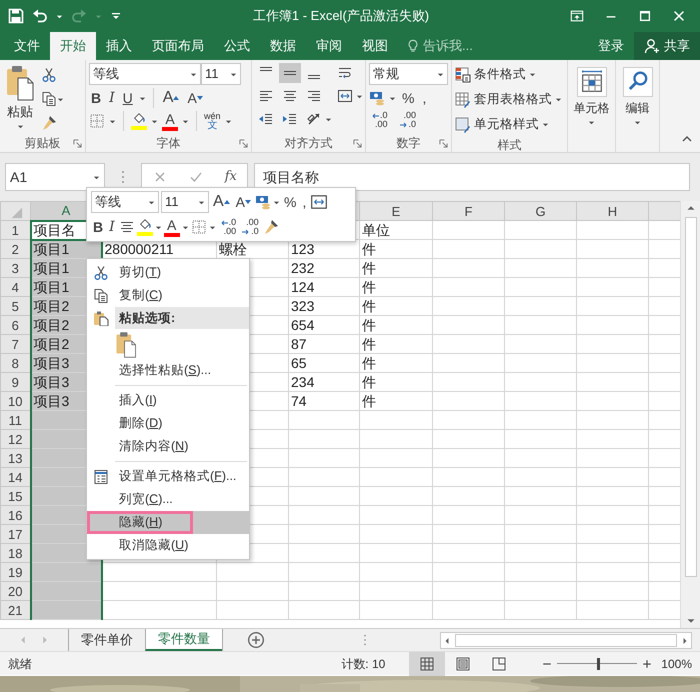  Describe the element at coordinates (15, 496) in the screenshot. I see `row-header: 15` at that location.